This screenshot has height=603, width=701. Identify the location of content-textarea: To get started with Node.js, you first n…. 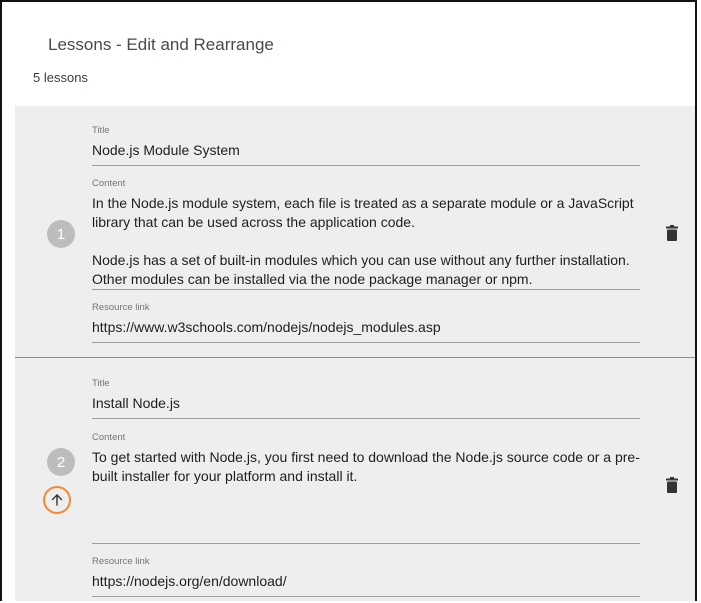
(366, 467).